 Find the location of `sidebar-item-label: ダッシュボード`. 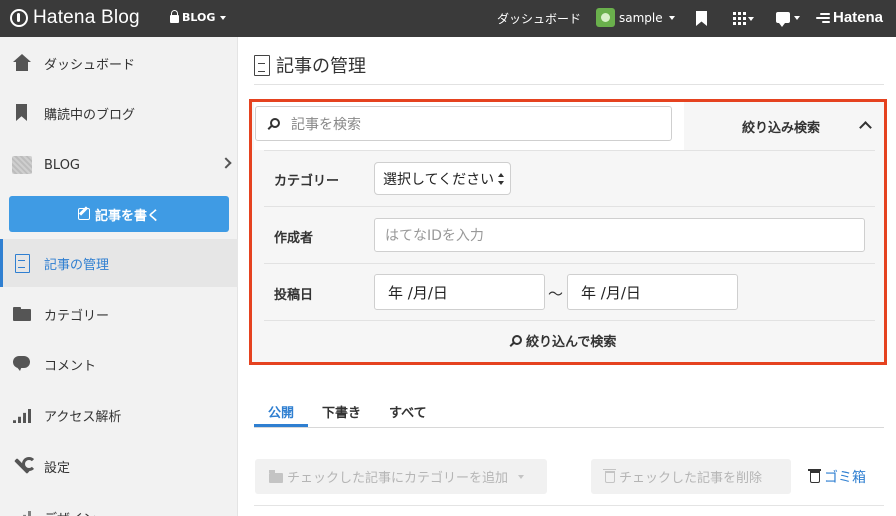

sidebar-item-label: ダッシュボード is located at coordinates (90, 65).